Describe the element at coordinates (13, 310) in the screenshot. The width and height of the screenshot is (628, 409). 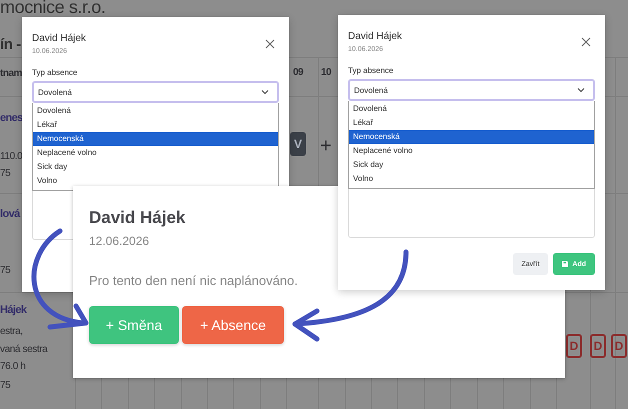
I see `employee-name: Hájek` at that location.